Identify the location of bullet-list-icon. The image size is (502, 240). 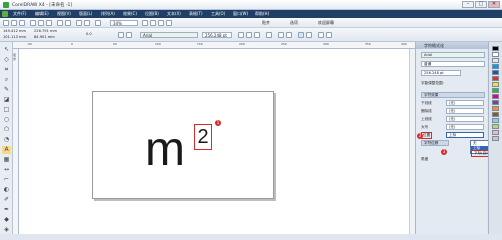
(281, 35).